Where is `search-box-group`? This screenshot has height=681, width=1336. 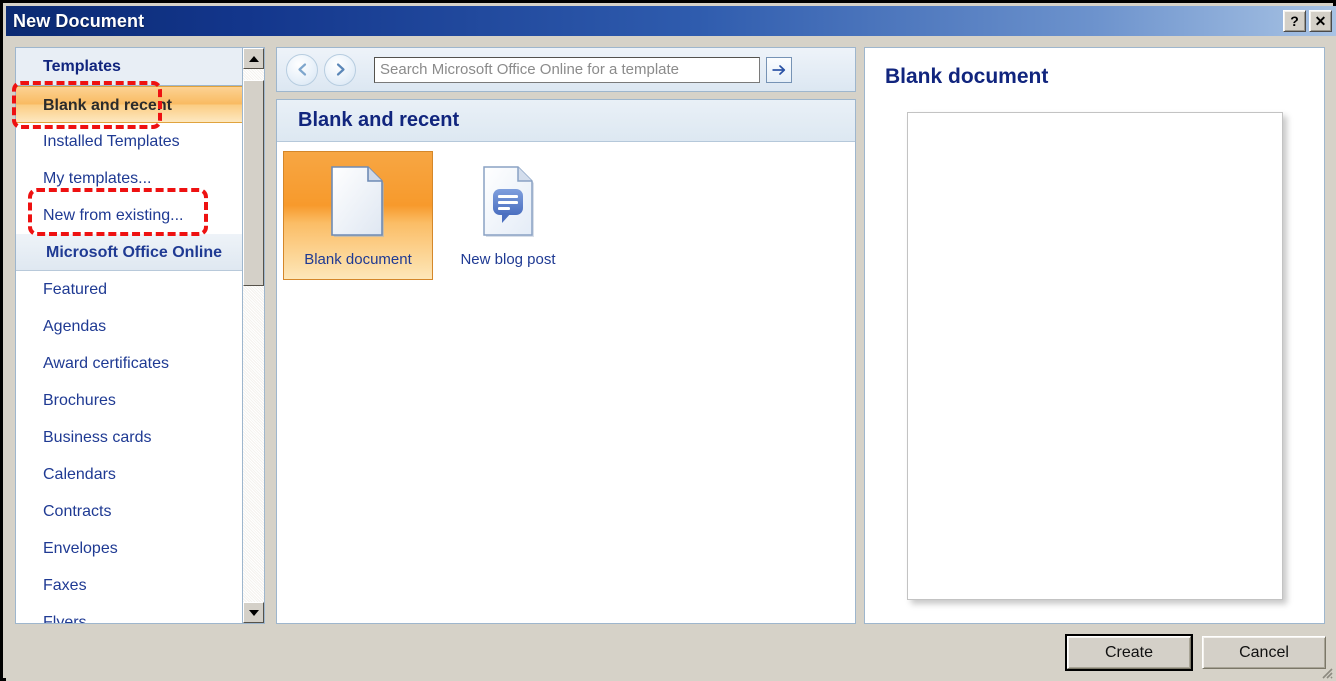 search-box-group is located at coordinates (583, 69).